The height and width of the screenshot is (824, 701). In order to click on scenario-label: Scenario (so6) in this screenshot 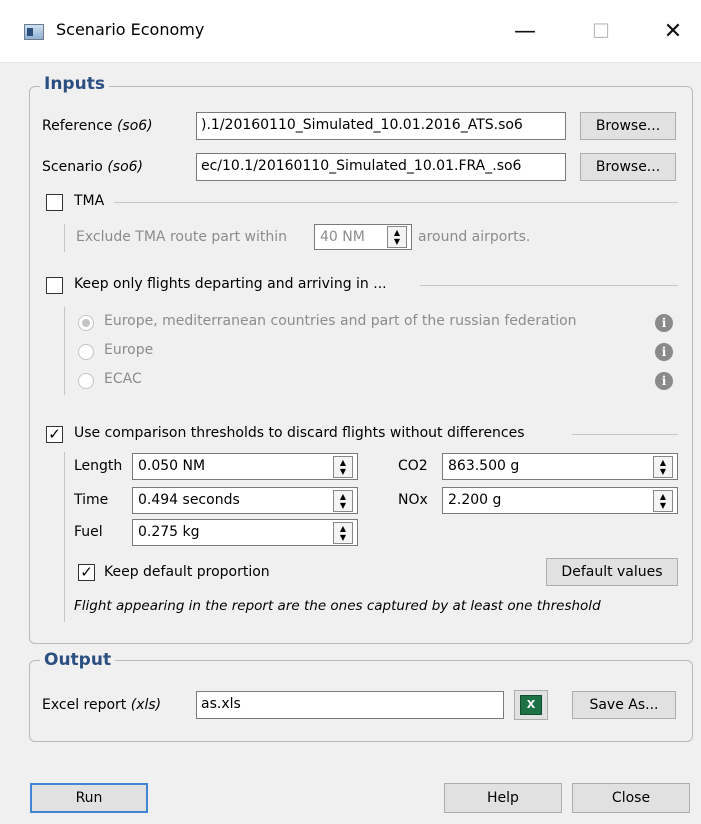, I will do `click(93, 167)`.